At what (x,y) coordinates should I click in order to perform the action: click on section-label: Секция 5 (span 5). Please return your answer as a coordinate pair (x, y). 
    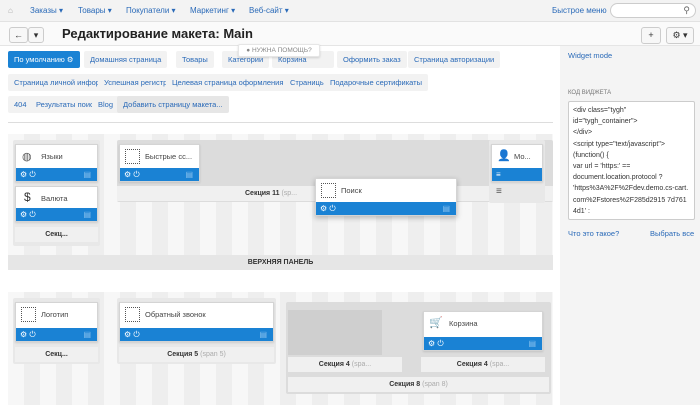
    Looking at the image, I should click on (196, 354).